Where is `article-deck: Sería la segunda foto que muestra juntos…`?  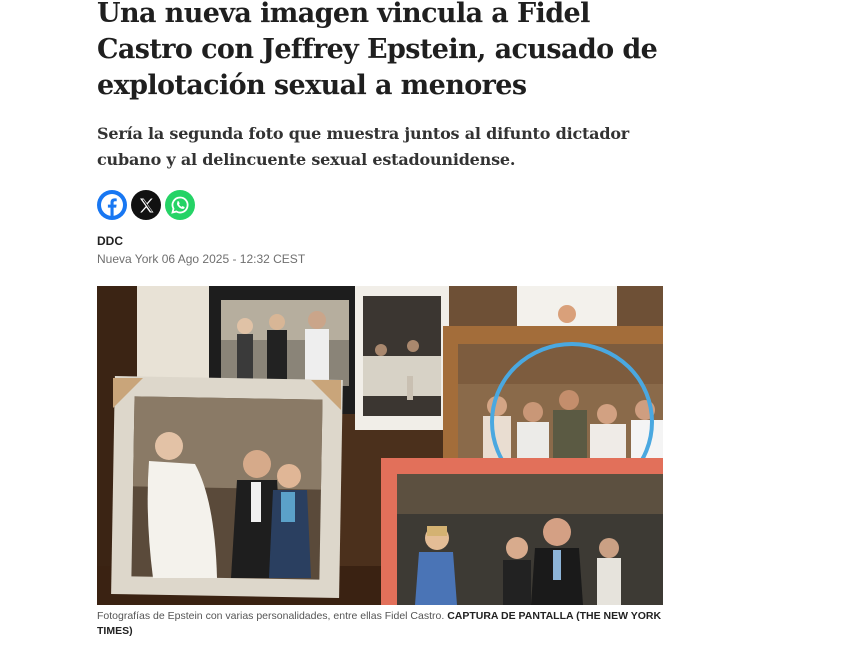
article-deck: Sería la segunda foto que muestra juntos… is located at coordinates (363, 146).